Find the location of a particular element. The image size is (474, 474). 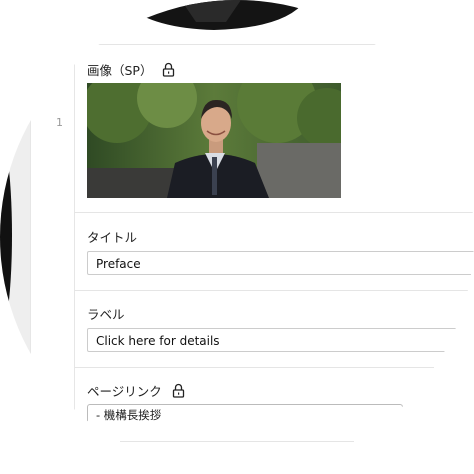

page-link-label: ページリンク is located at coordinates (136, 390).